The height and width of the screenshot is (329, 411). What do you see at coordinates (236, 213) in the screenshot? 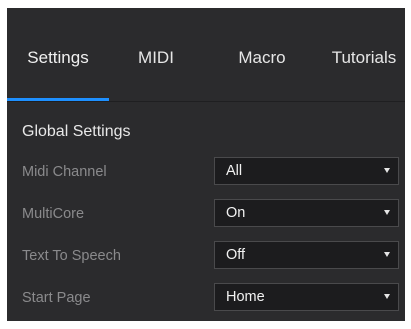
I see `dropdown-value: On` at bounding box center [236, 213].